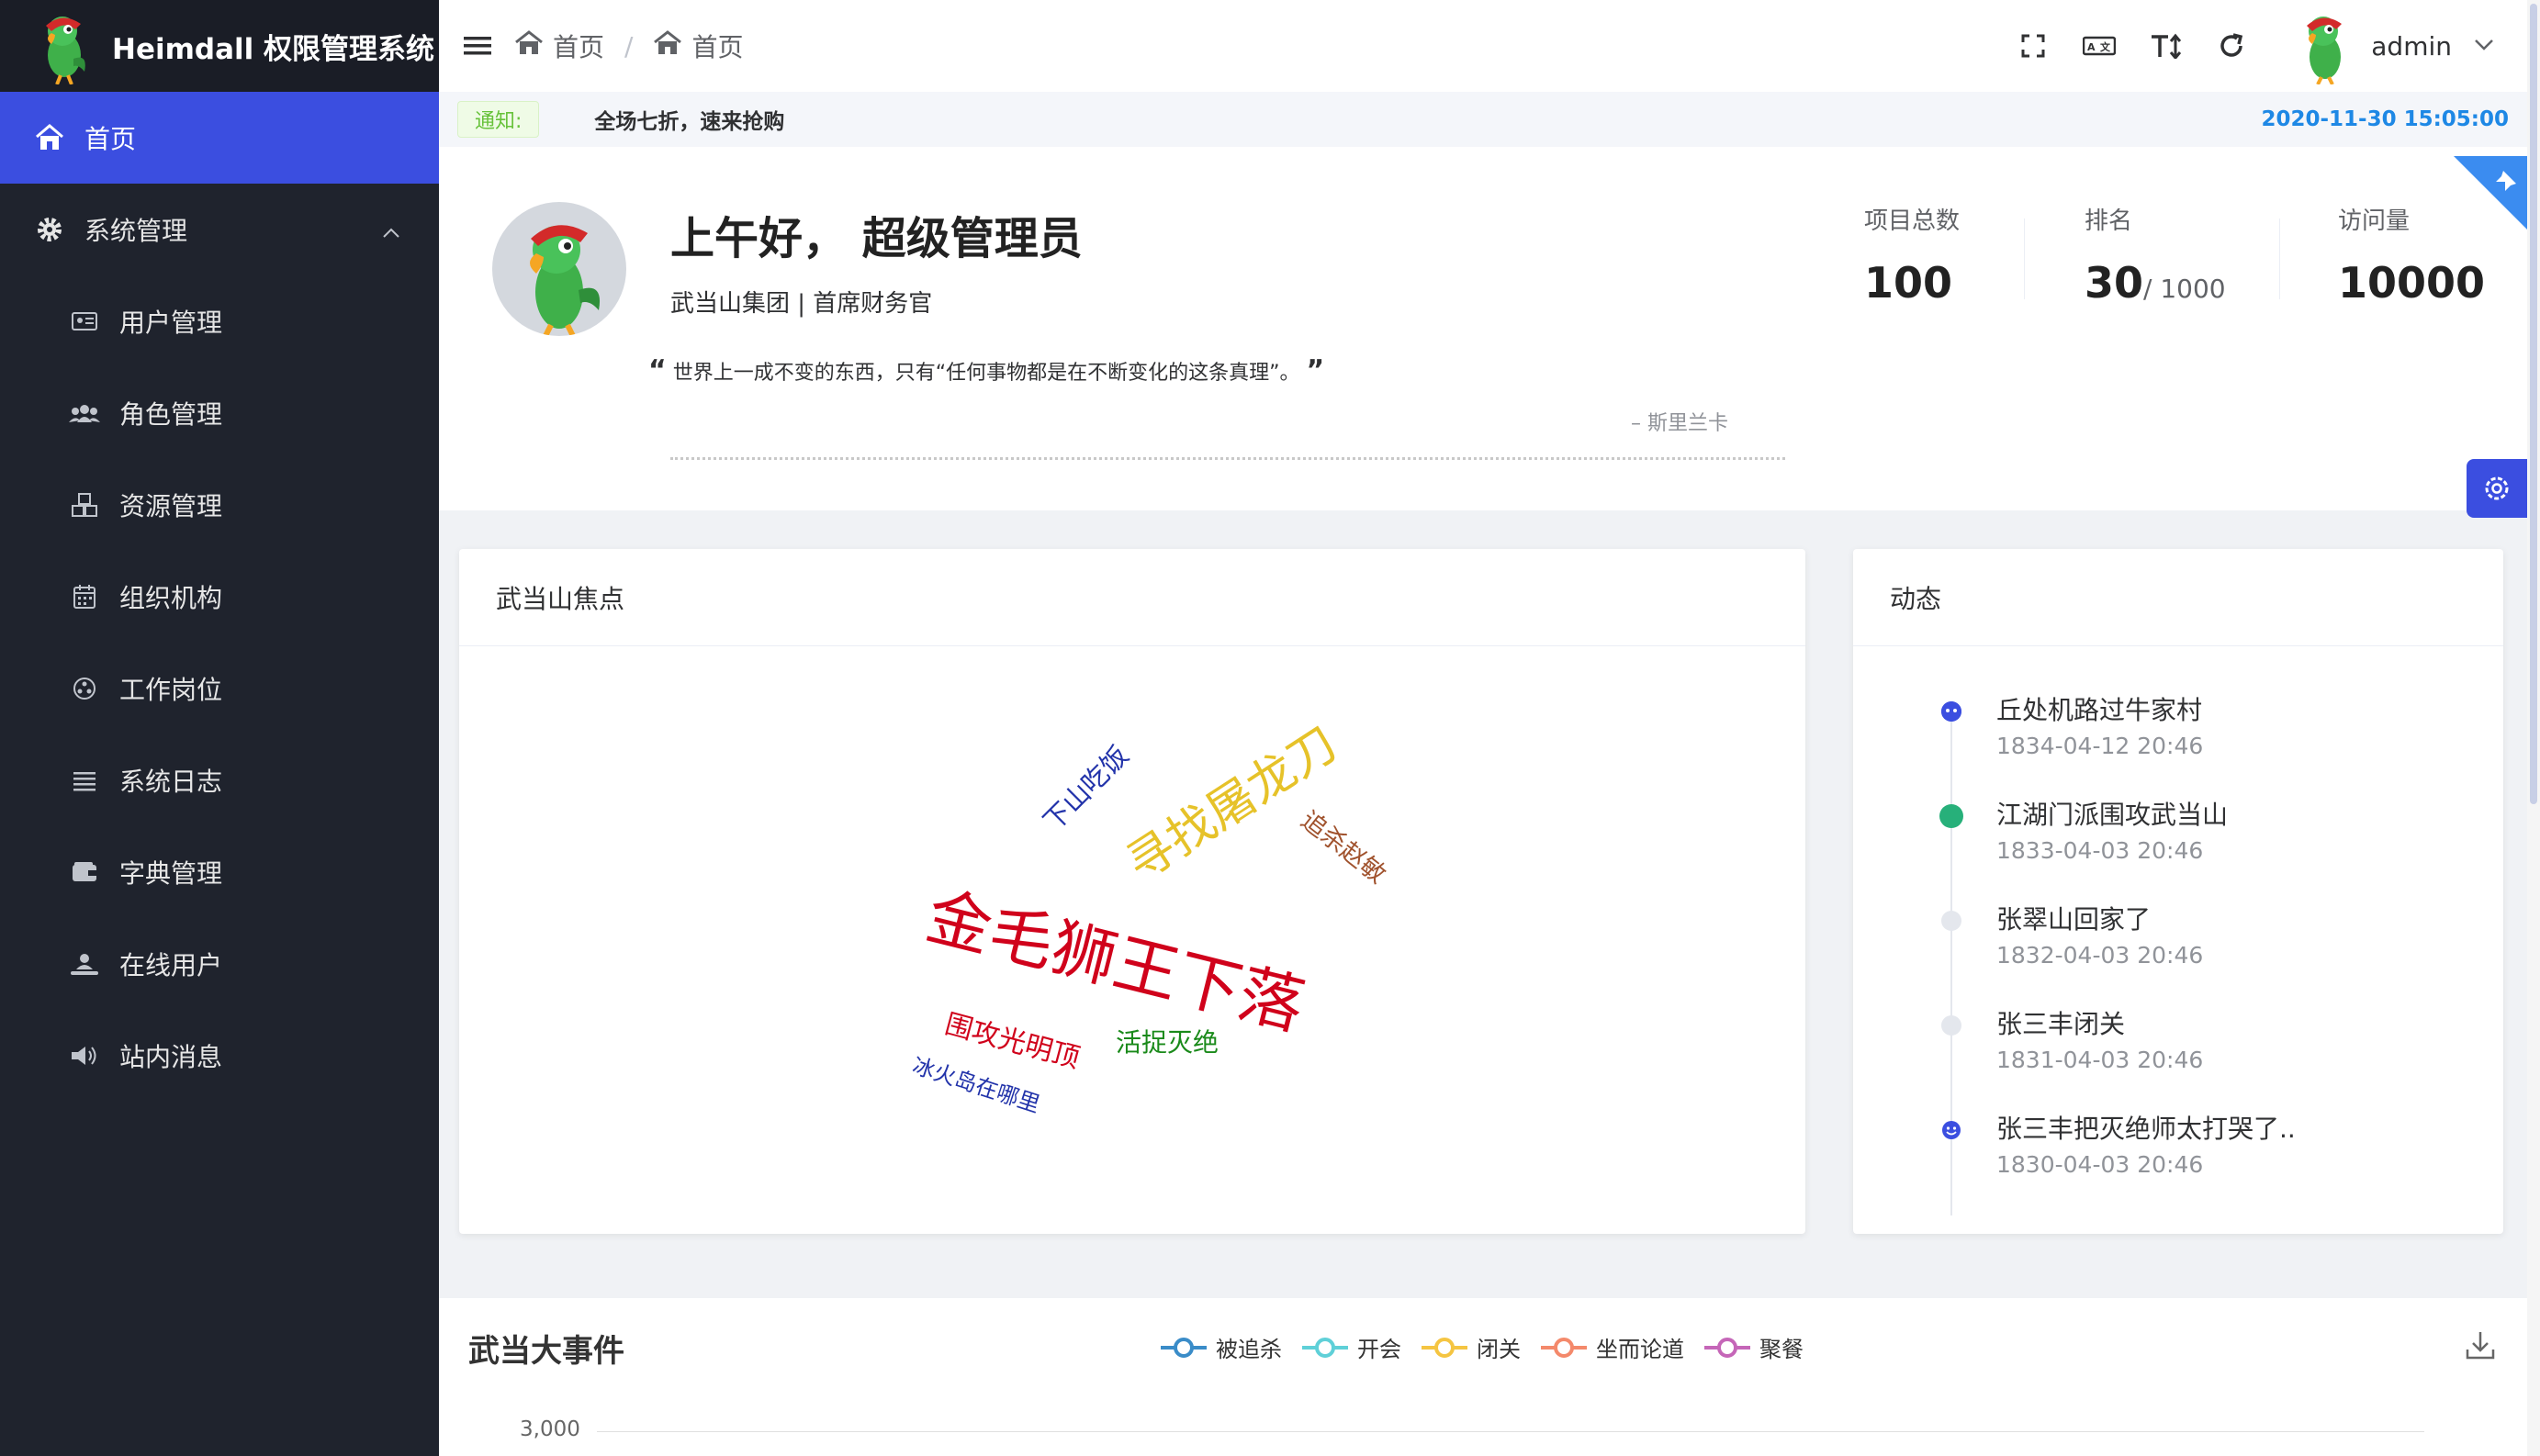 Image resolution: width=2540 pixels, height=1456 pixels. Describe the element at coordinates (85, 504) in the screenshot. I see `cubes-icon` at that location.